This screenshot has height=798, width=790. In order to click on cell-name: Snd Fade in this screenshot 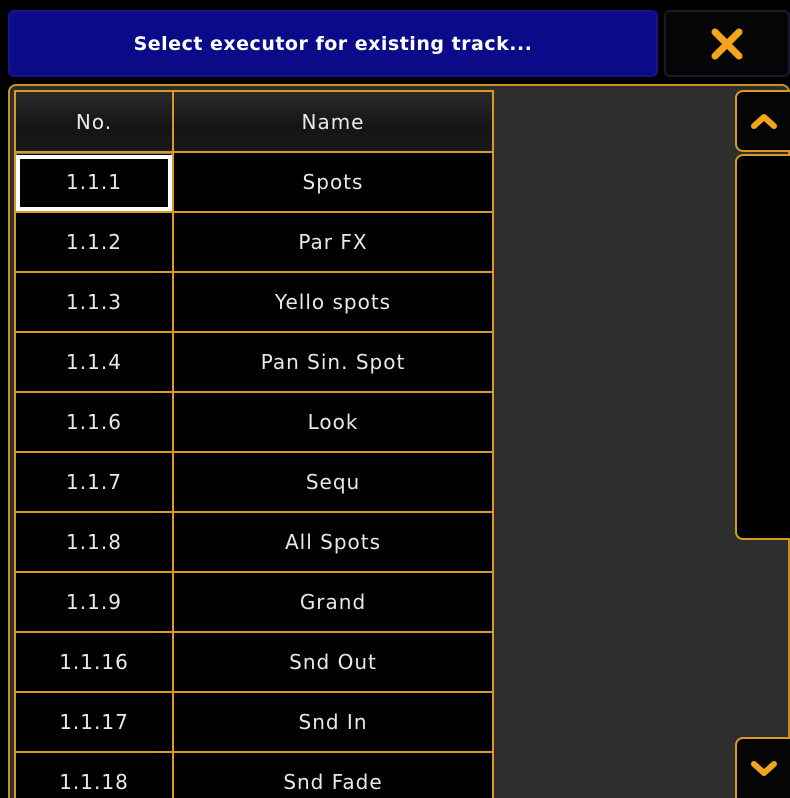, I will do `click(334, 775)`.